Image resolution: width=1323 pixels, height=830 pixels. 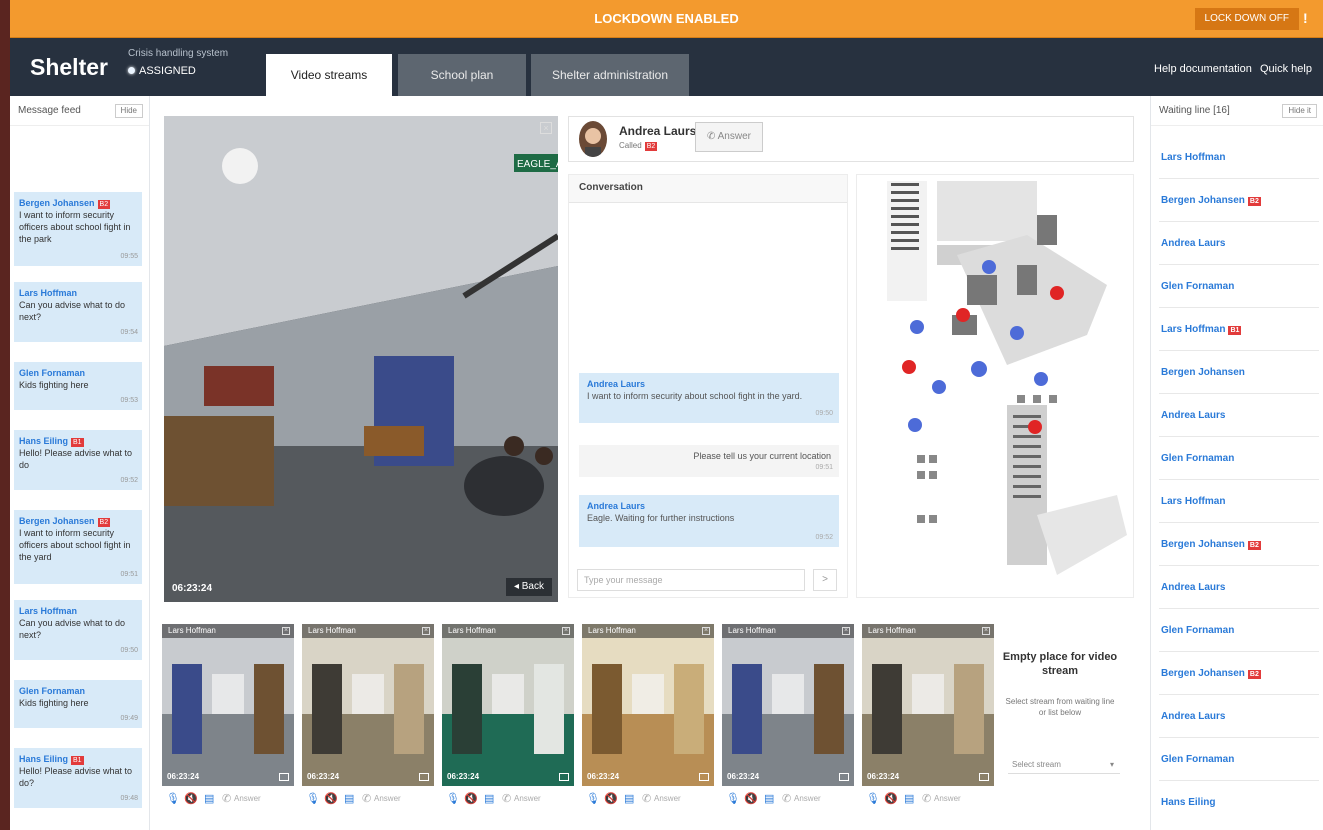 What do you see at coordinates (528, 587) in the screenshot?
I see `back-button: ◂ Back` at bounding box center [528, 587].